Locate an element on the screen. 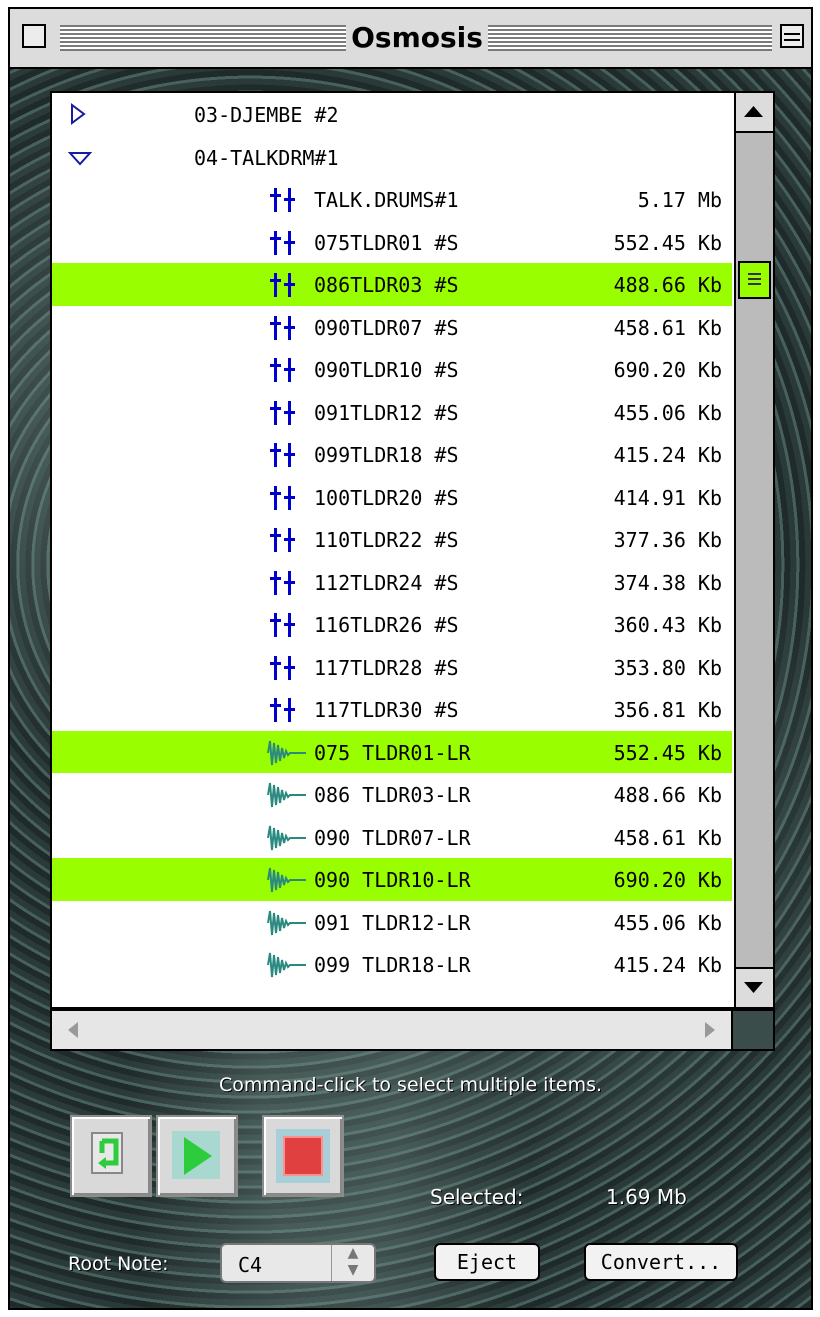  row-name: 099TLDR18 #S is located at coordinates (386, 455).